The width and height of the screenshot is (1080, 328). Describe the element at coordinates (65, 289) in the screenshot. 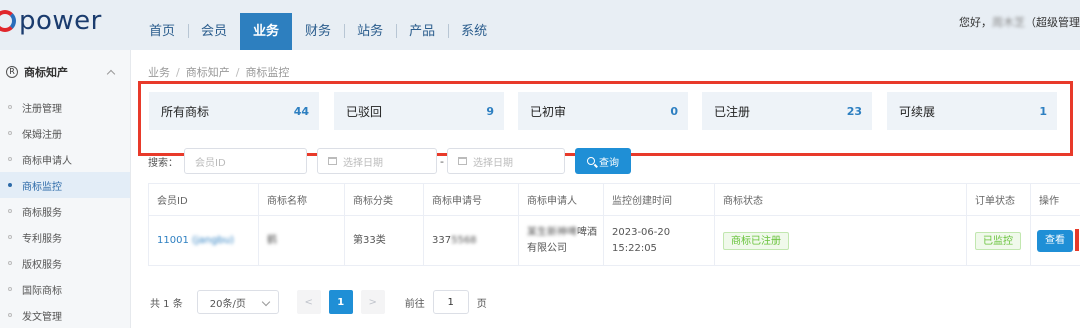

I see `sidebar-item-international: 国际商标` at that location.